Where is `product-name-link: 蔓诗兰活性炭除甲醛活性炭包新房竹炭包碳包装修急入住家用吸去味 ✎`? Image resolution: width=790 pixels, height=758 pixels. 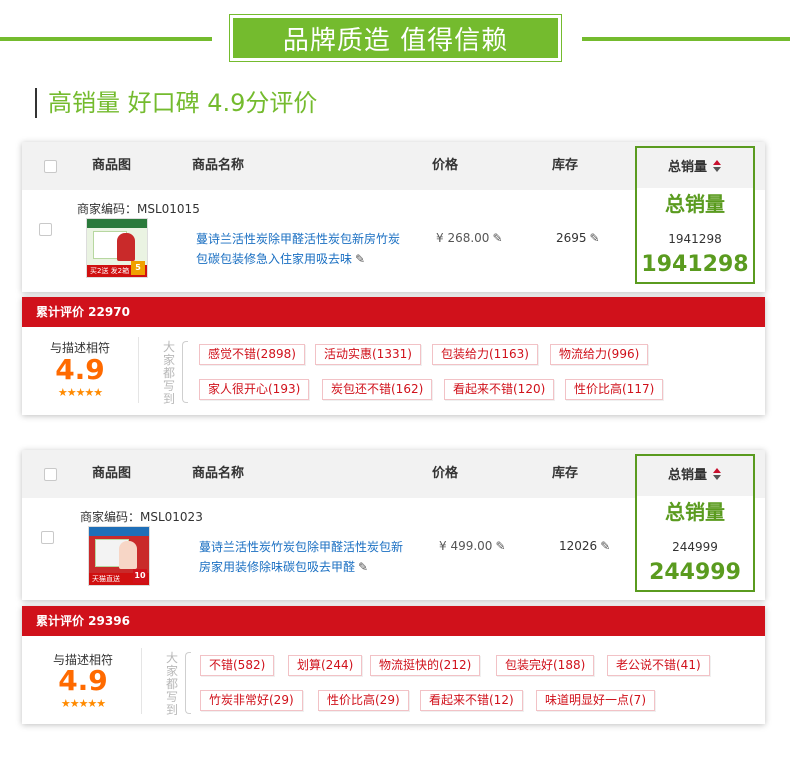
product-name-link: 蔓诗兰活性炭除甲醛活性炭包新房竹炭包碳包装修急入住家用吸去味 ✎ is located at coordinates (298, 249).